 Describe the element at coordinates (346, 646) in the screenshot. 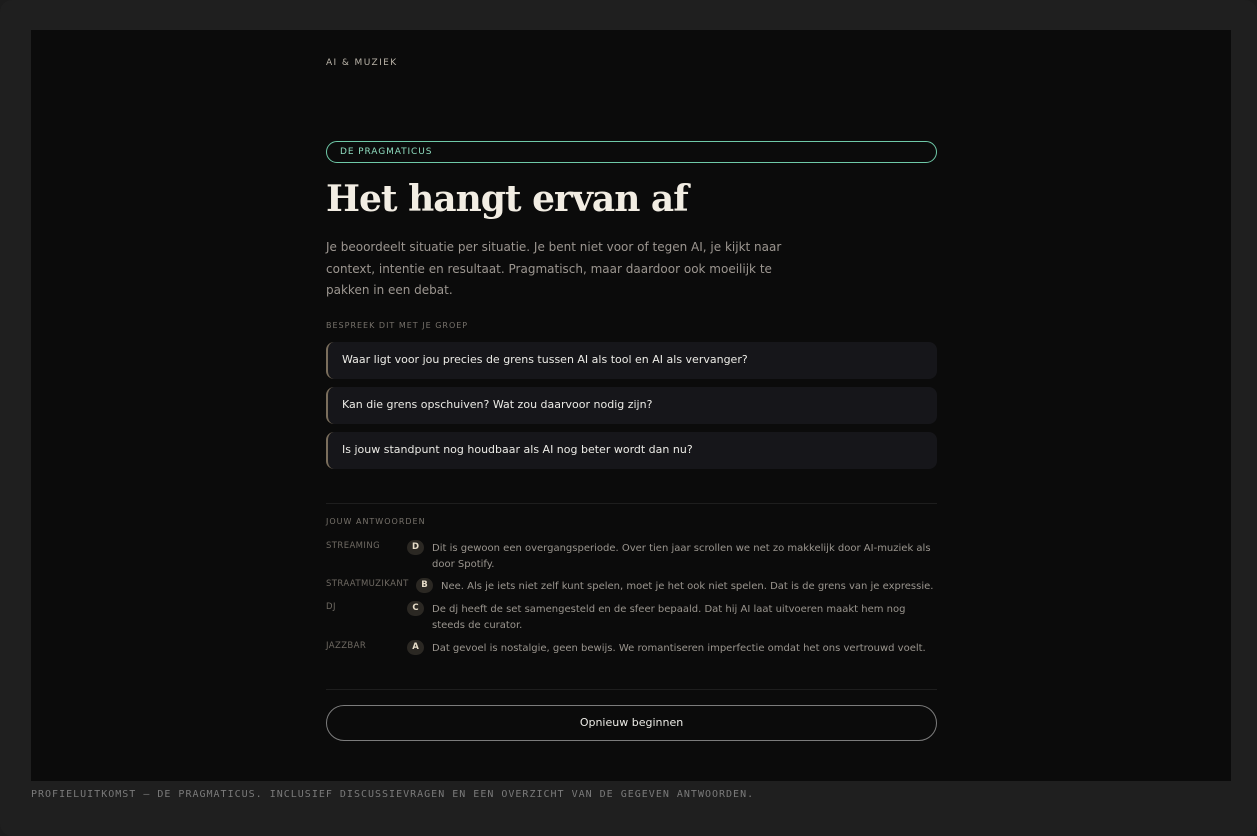

I see `answer-category: JAZZBAR` at that location.